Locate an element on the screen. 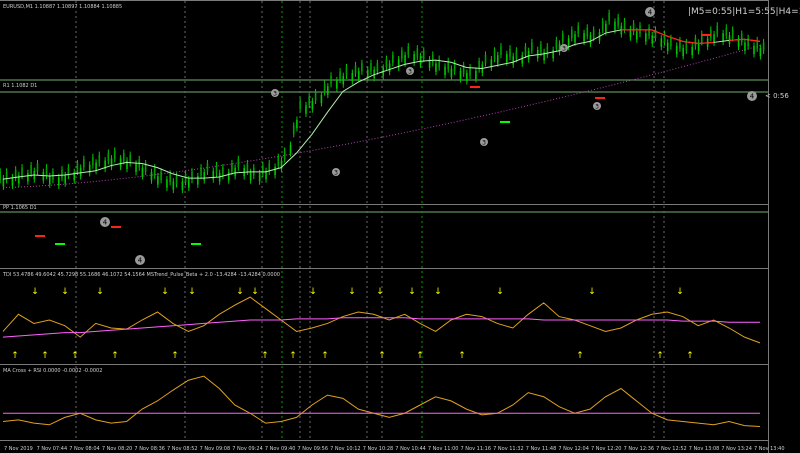 The width and height of the screenshot is (800, 453). arrow-up-2: ↑ is located at coordinates (75, 356).